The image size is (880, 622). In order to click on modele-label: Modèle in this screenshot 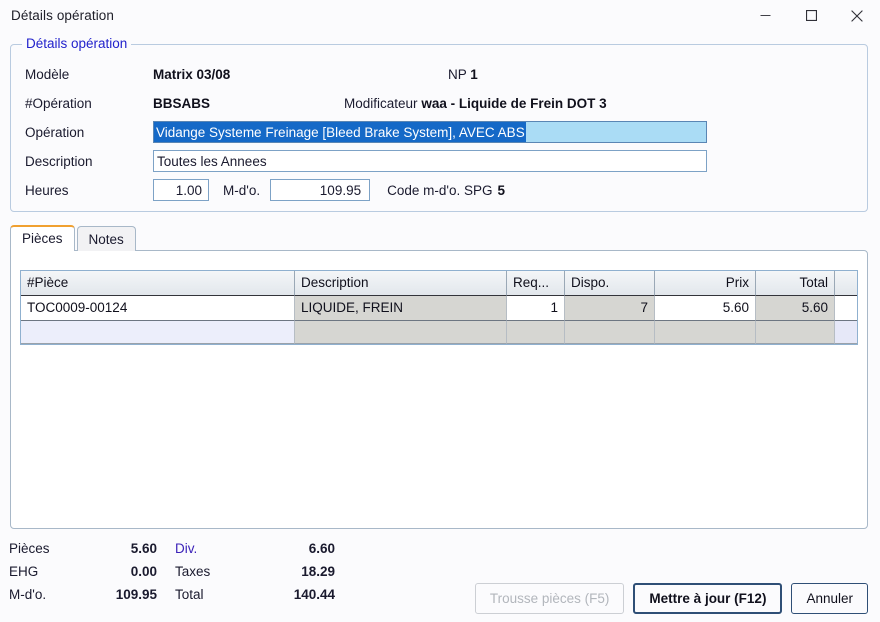, I will do `click(47, 74)`.